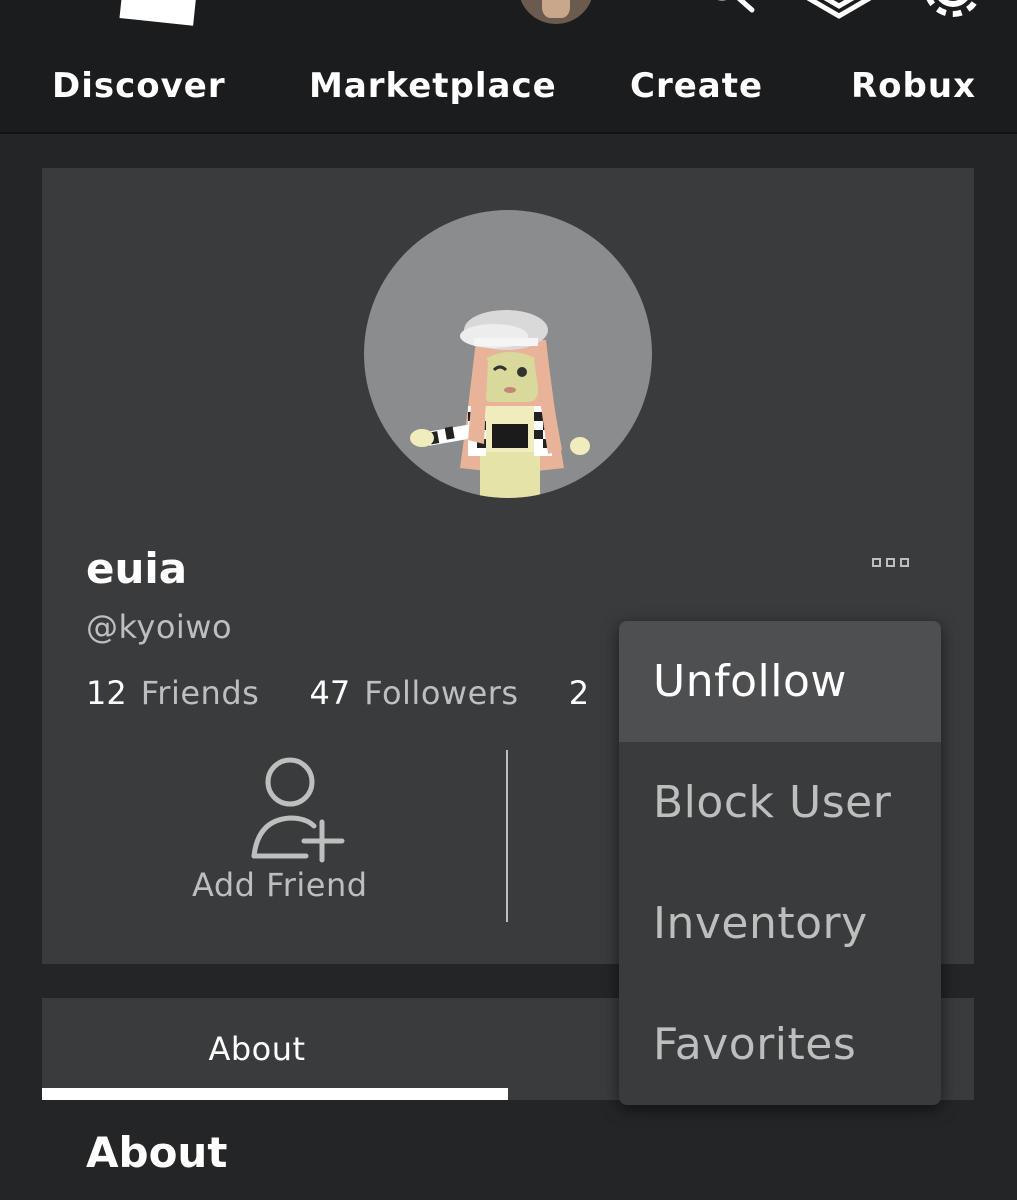 This screenshot has width=1017, height=1200. Describe the element at coordinates (200, 693) in the screenshot. I see `friends-label: Friends` at that location.